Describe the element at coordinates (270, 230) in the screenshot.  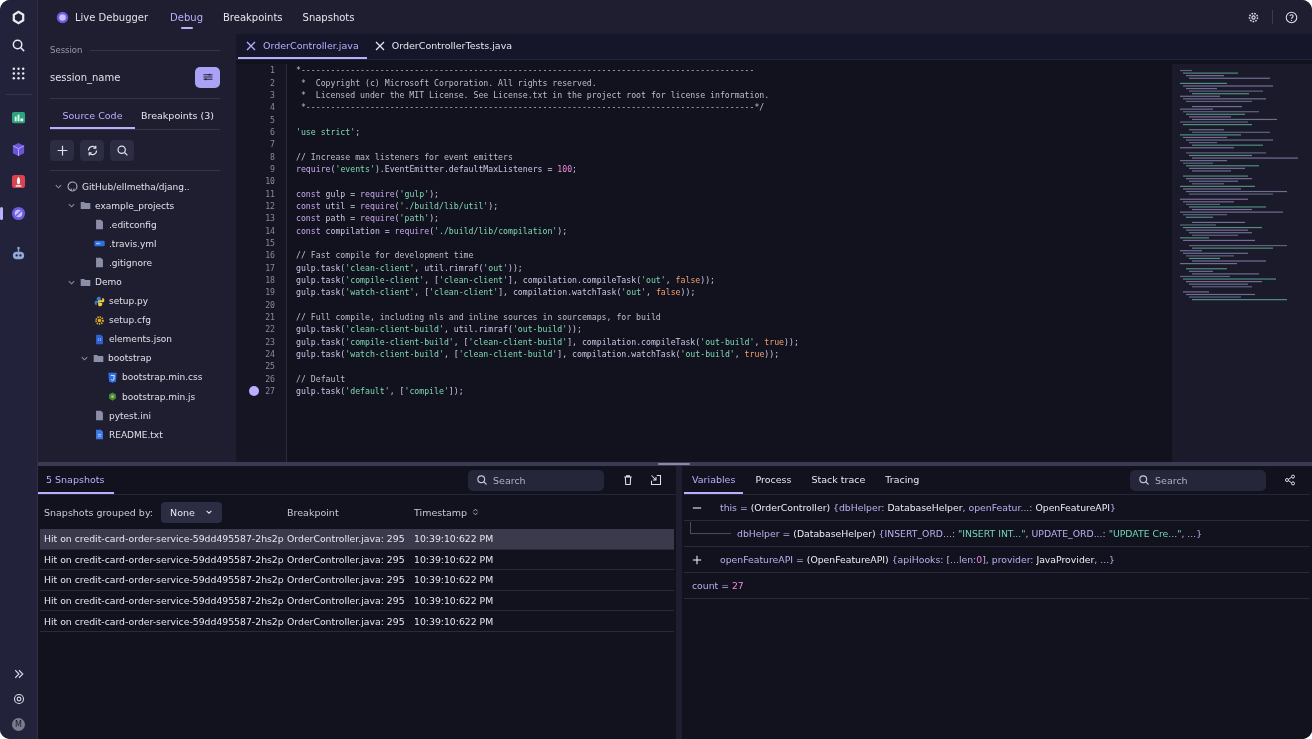
I see `line-number: 14` at that location.